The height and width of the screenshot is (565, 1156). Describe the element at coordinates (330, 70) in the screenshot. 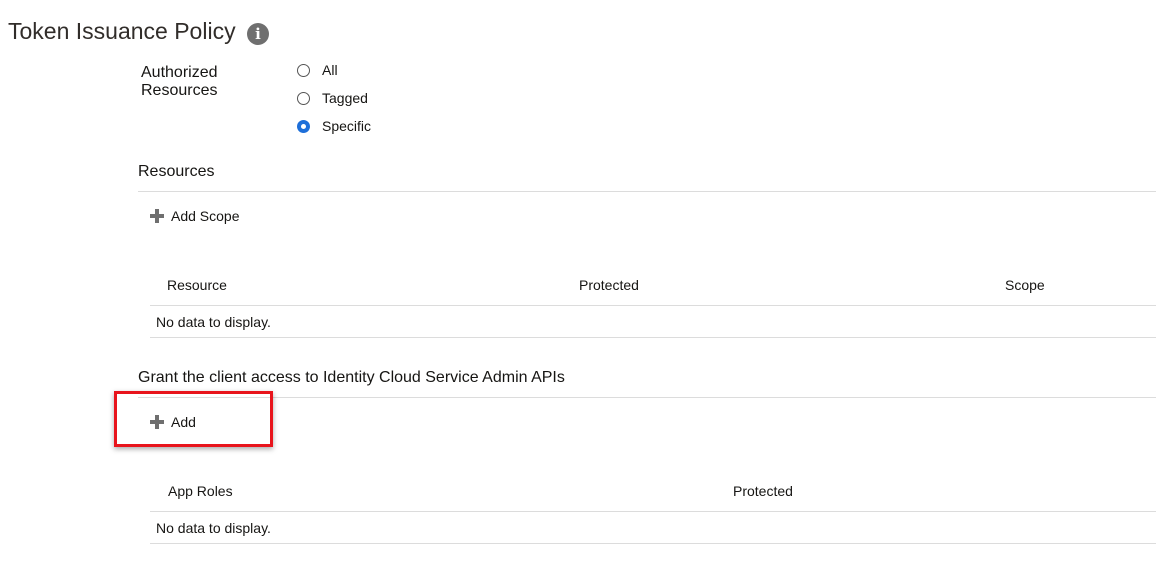

I see `radio-all-label: All` at that location.